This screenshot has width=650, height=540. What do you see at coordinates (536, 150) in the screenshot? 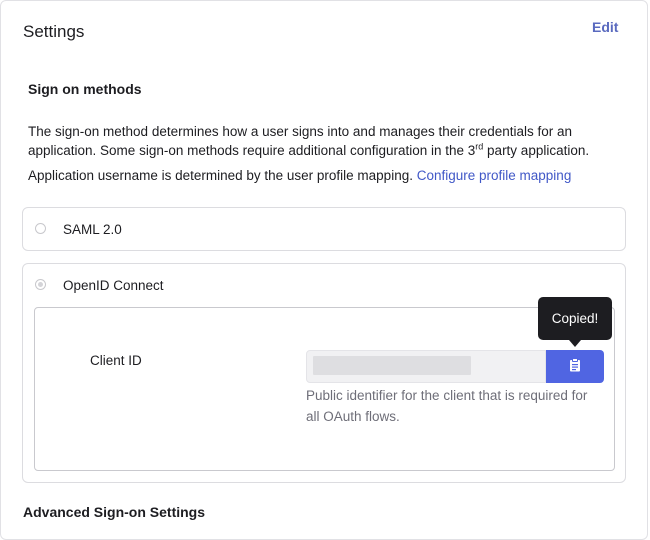
I see `description-text-end: party application.` at bounding box center [536, 150].